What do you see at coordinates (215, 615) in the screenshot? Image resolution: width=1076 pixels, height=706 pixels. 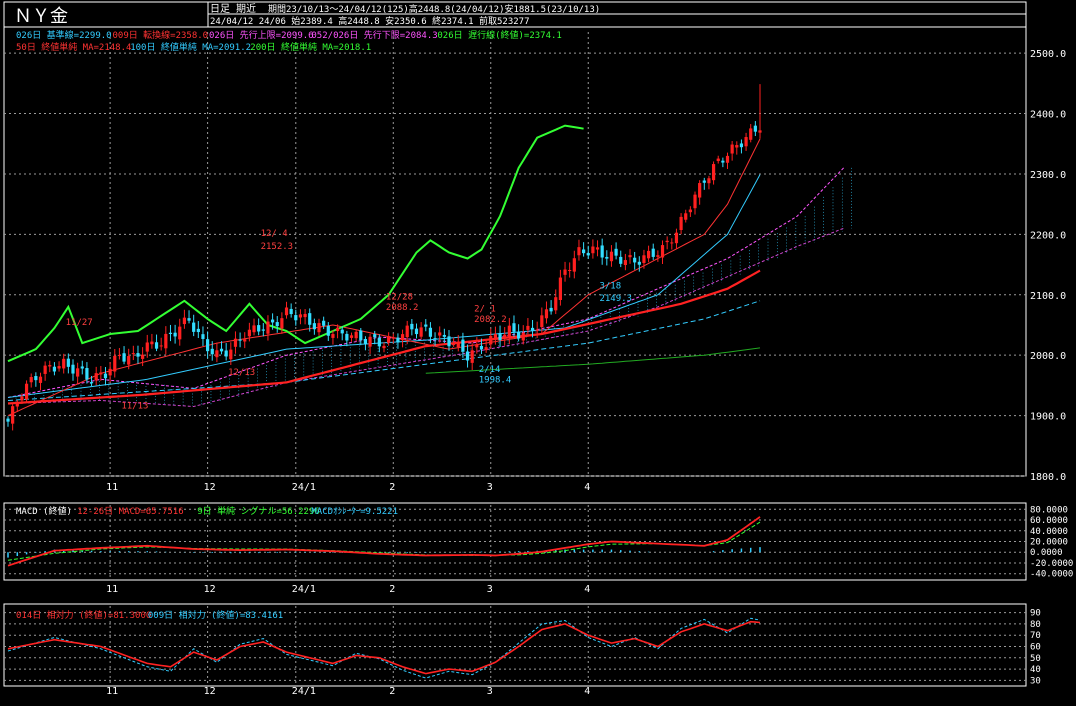 I see `rsi-legend-item: 009日 相対力 (終値)=83.4161` at bounding box center [215, 615].